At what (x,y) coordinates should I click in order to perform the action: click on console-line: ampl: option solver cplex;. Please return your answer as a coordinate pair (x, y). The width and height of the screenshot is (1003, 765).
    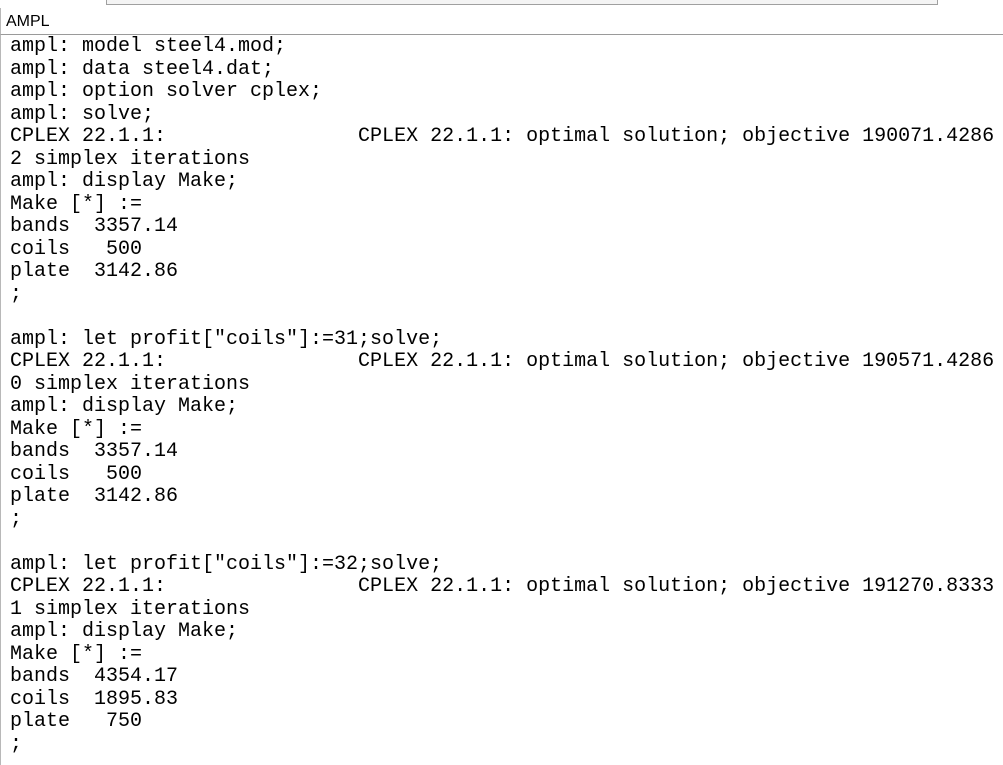
    Looking at the image, I should click on (166, 91).